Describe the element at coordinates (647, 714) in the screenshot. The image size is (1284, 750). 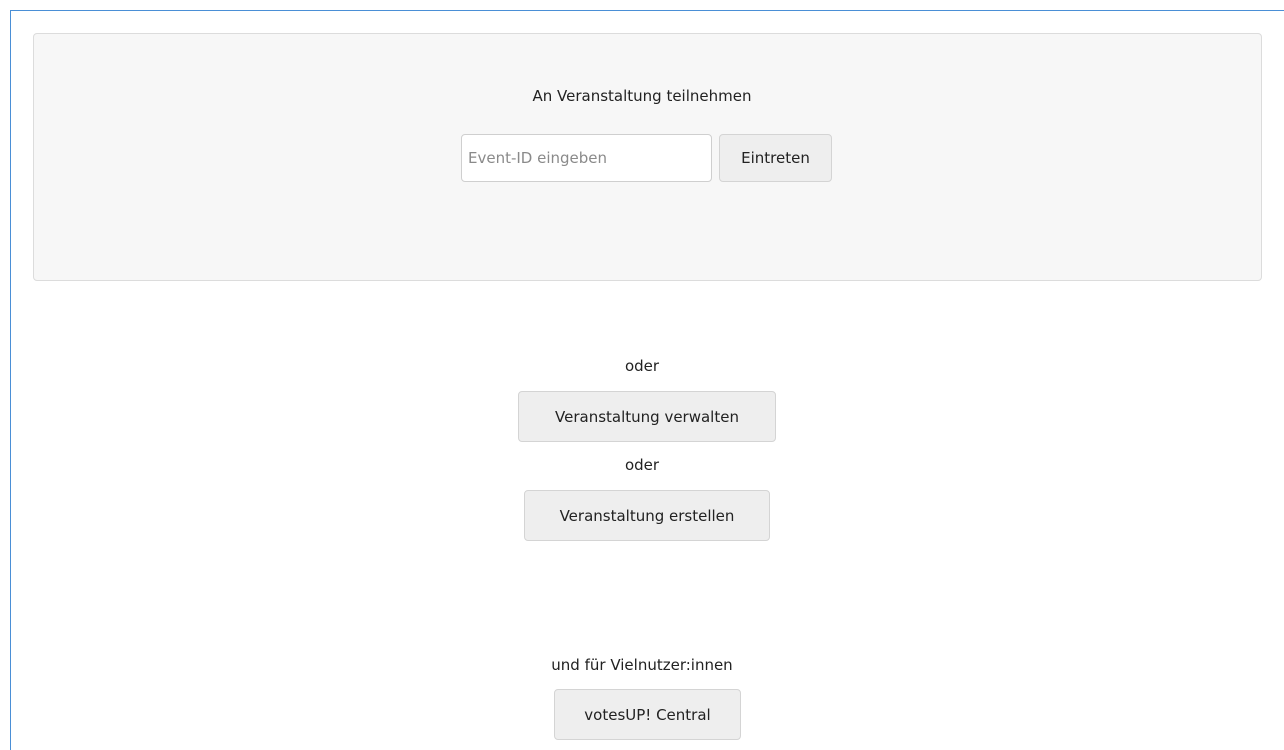
I see `votesup-central-button: votesUP! Central` at that location.